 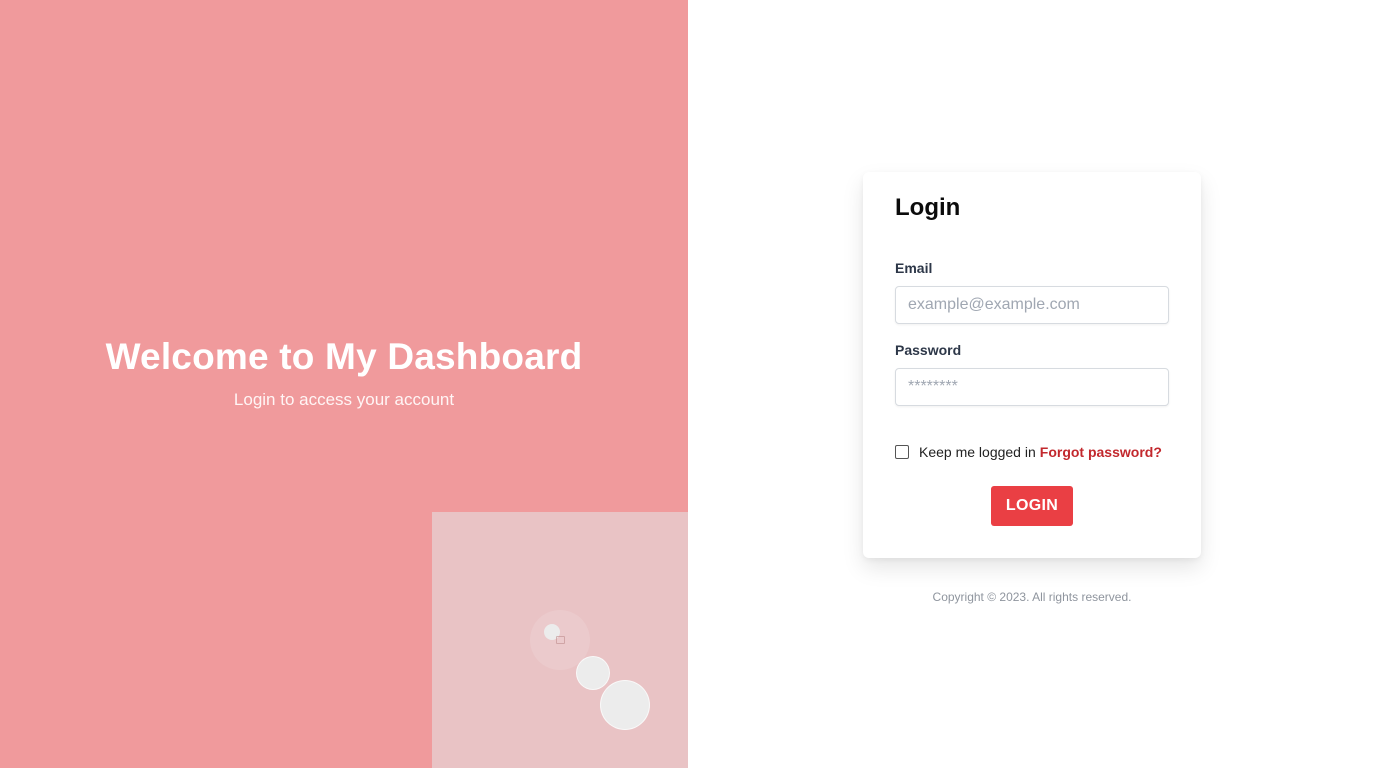 What do you see at coordinates (625, 705) in the screenshot?
I see `decorative-circle-large` at bounding box center [625, 705].